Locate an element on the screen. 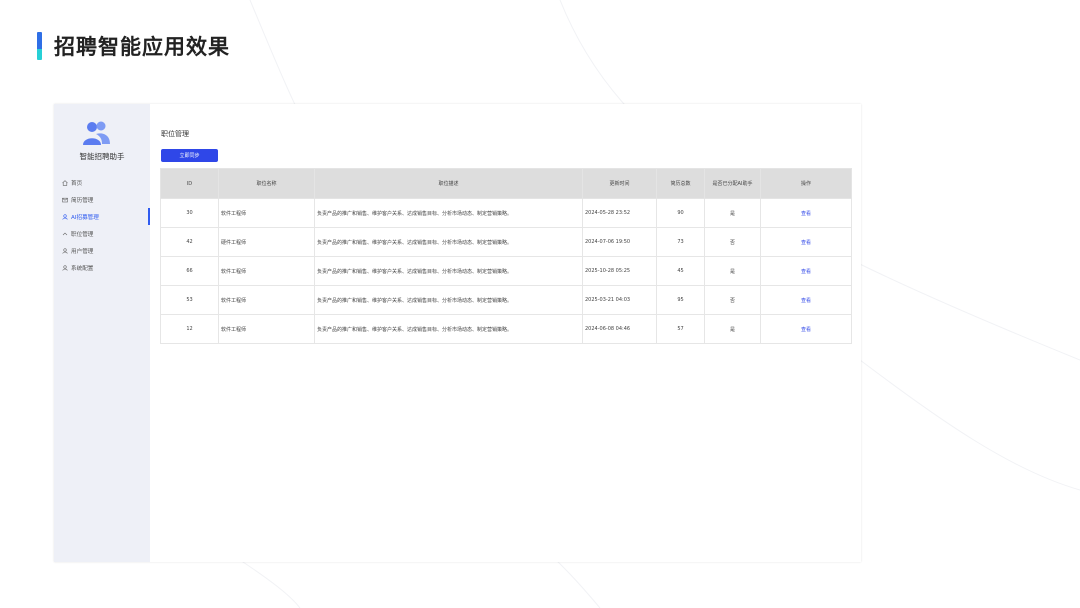 The image size is (1080, 608). slide-header: 招聘智能应用效果 is located at coordinates (133, 46).